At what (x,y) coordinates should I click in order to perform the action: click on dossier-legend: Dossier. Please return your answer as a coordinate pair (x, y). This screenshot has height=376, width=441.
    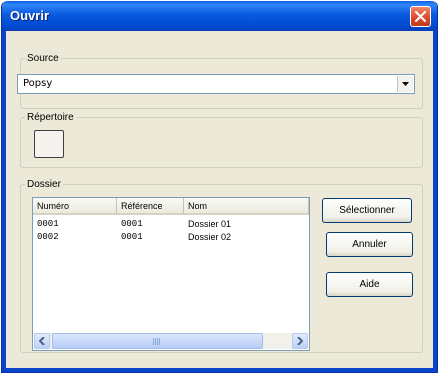
    Looking at the image, I should click on (44, 184).